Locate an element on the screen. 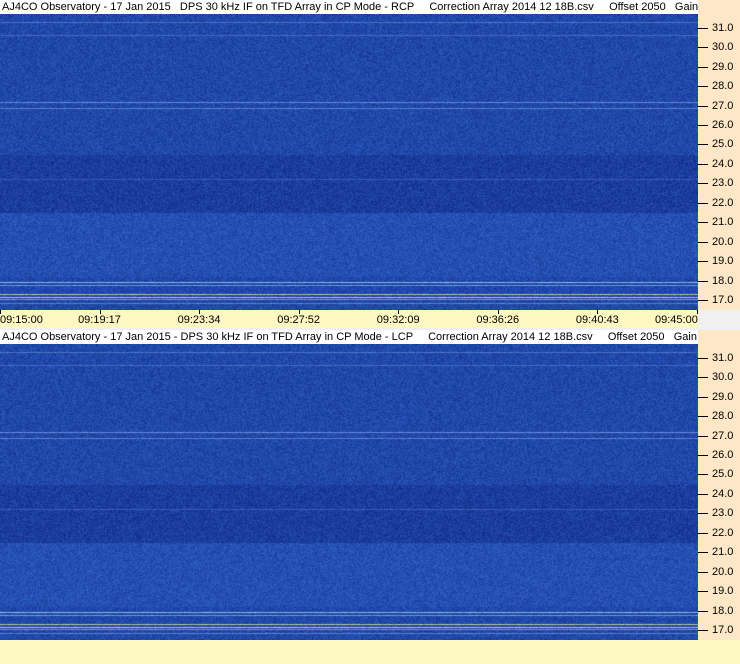  x-tick-label: 09:45:00 is located at coordinates (676, 320).